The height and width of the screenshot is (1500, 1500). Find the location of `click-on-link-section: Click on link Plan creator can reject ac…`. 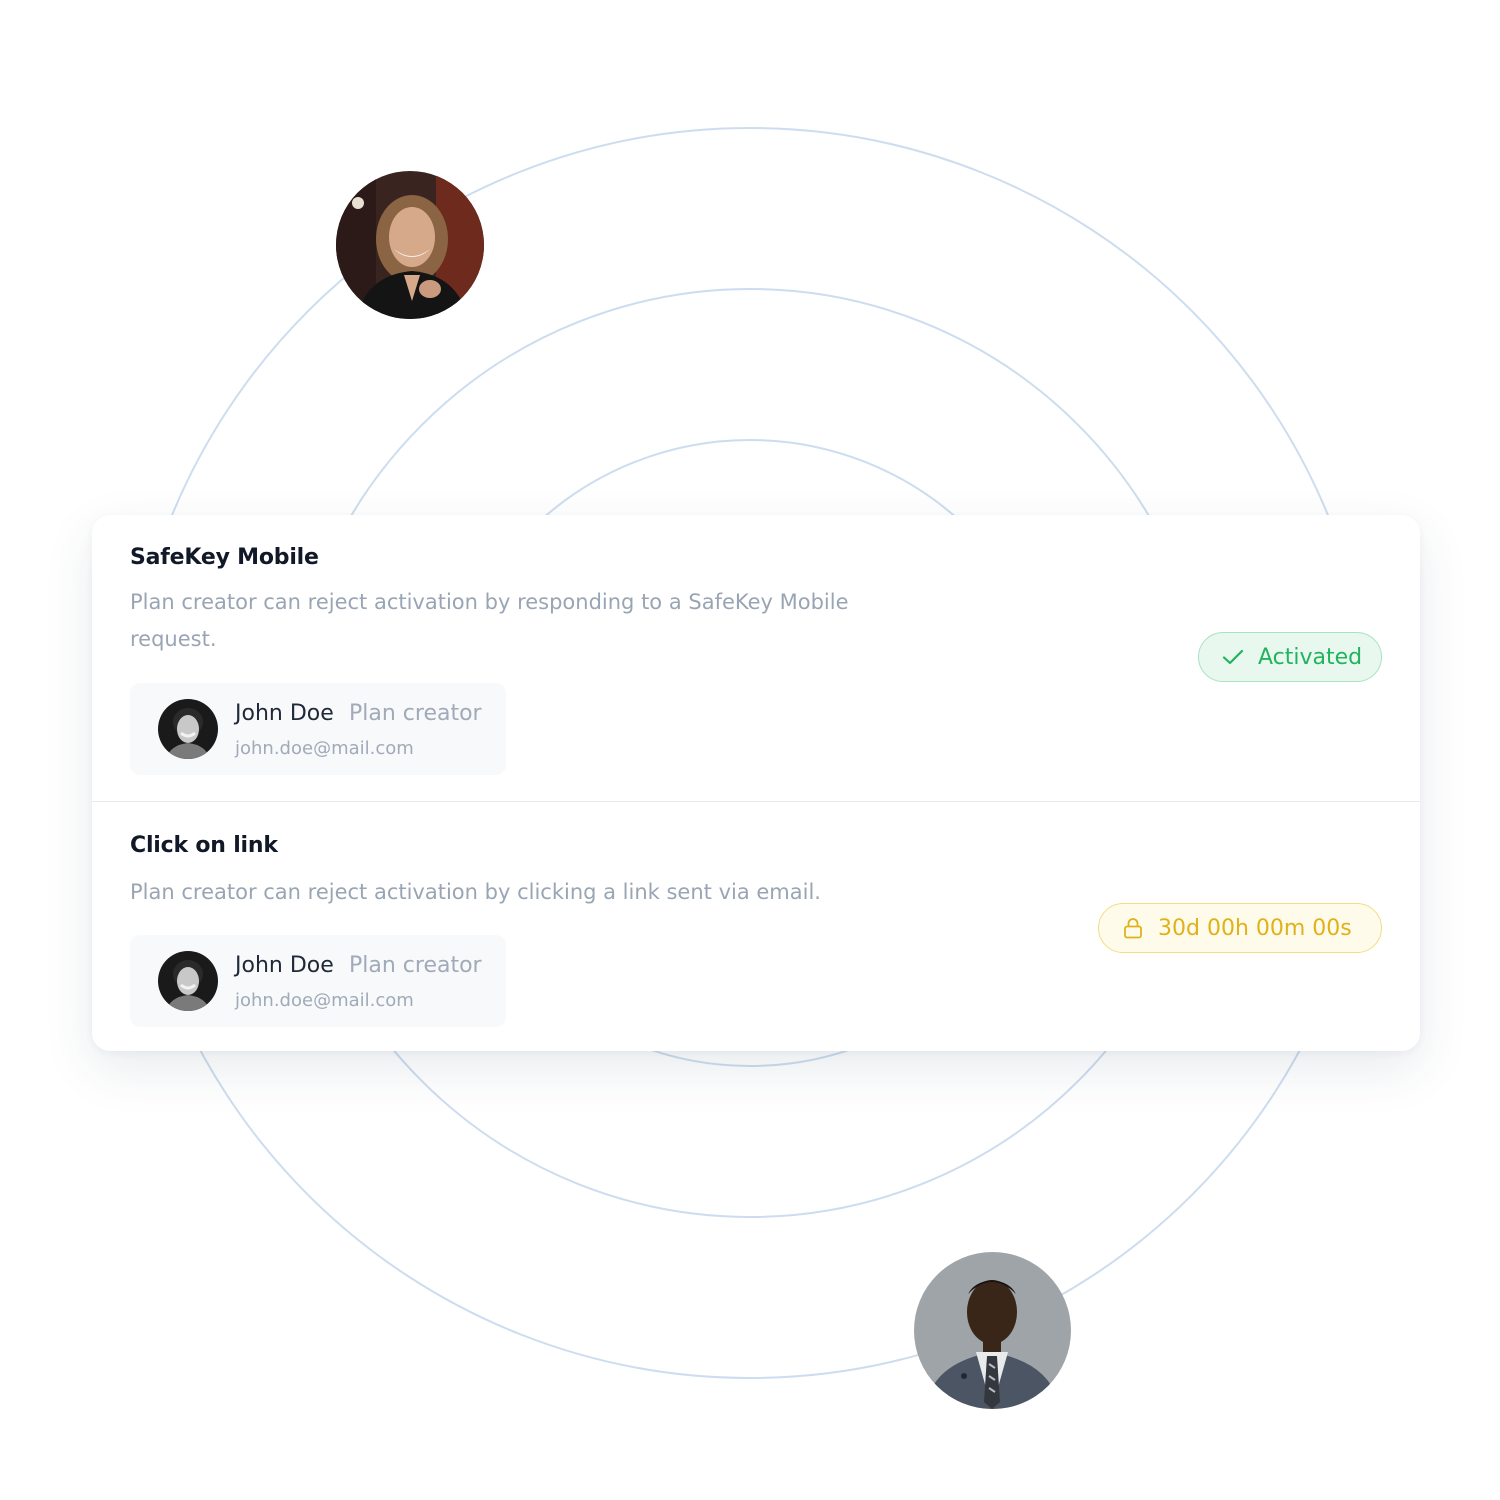

click-on-link-section: Click on link Plan creator can reject ac… is located at coordinates (756, 926).